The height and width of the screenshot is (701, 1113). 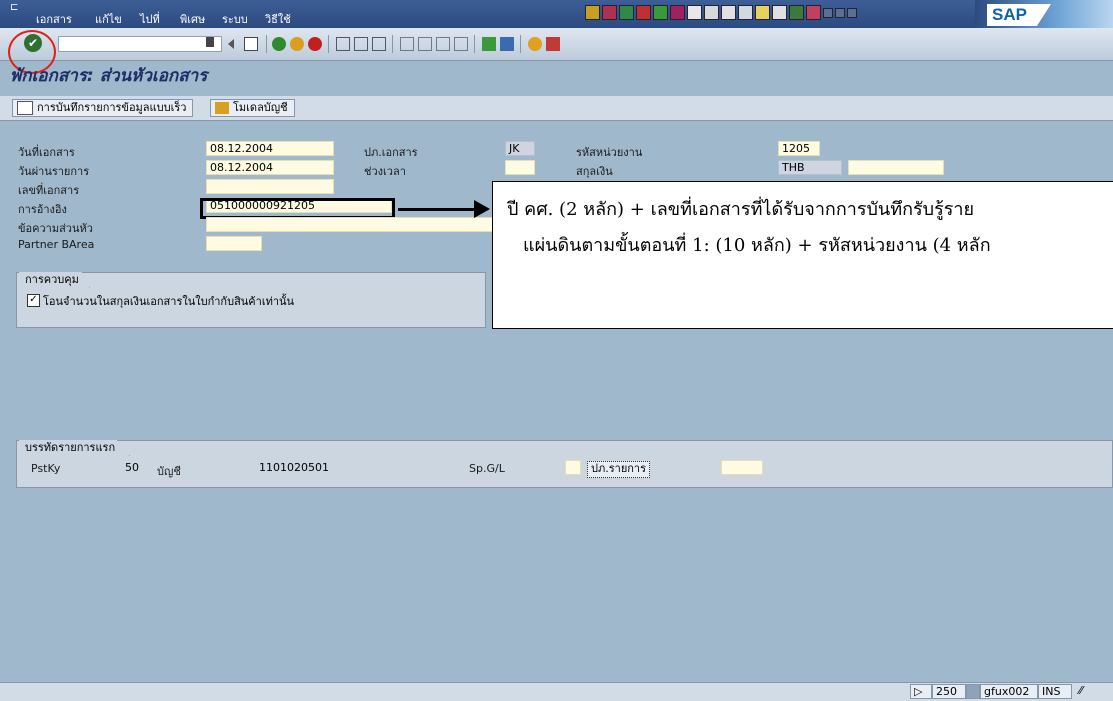 What do you see at coordinates (852, 13) in the screenshot?
I see `close-icon` at bounding box center [852, 13].